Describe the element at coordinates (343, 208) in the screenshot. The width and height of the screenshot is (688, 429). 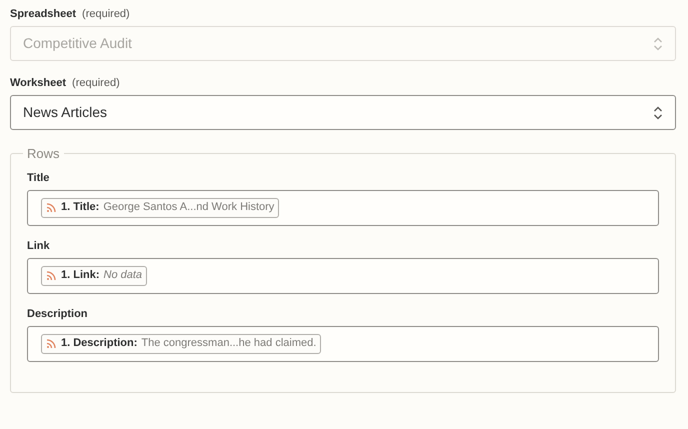
I see `mapping-field: 1. Title: George Santos A...nd Work History` at that location.